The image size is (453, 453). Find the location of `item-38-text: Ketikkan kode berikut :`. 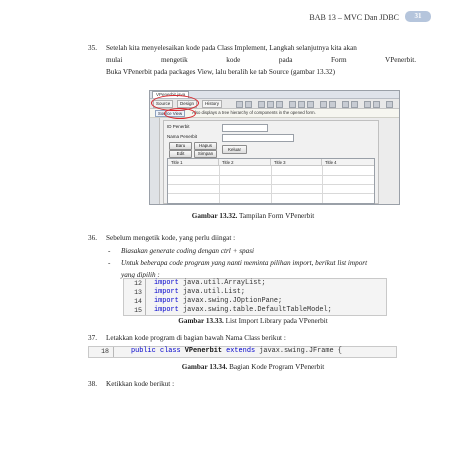

item-38-text: Ketikkan kode berikut : is located at coordinates (140, 384).